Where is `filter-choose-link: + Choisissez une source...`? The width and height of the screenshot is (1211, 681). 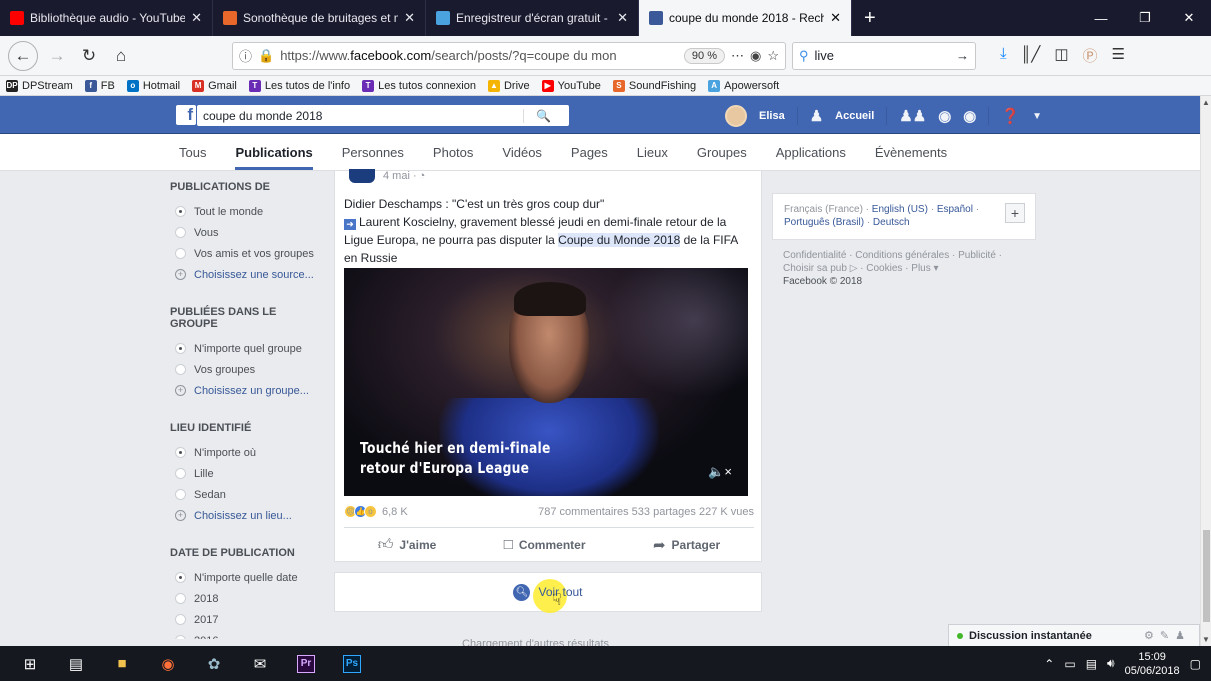 filter-choose-link: + Choisissez une source... is located at coordinates (244, 274).